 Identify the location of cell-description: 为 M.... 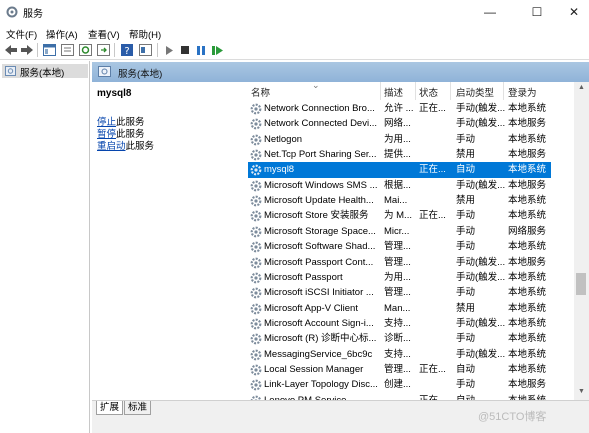
(398, 216).